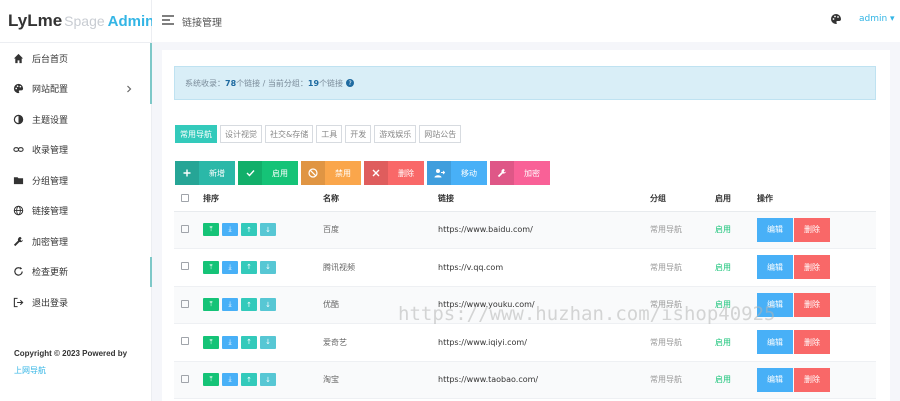  I want to click on sidebar-item-collection: 收录管理, so click(75, 150).